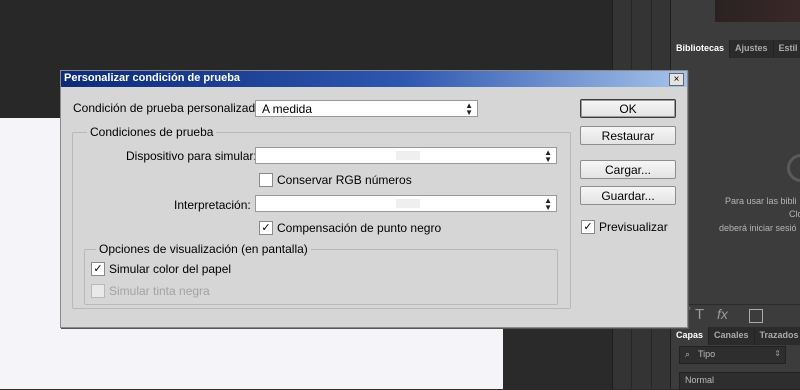 The image size is (800, 390). I want to click on dialog-title: Personalizar condición de prueba, so click(152, 78).